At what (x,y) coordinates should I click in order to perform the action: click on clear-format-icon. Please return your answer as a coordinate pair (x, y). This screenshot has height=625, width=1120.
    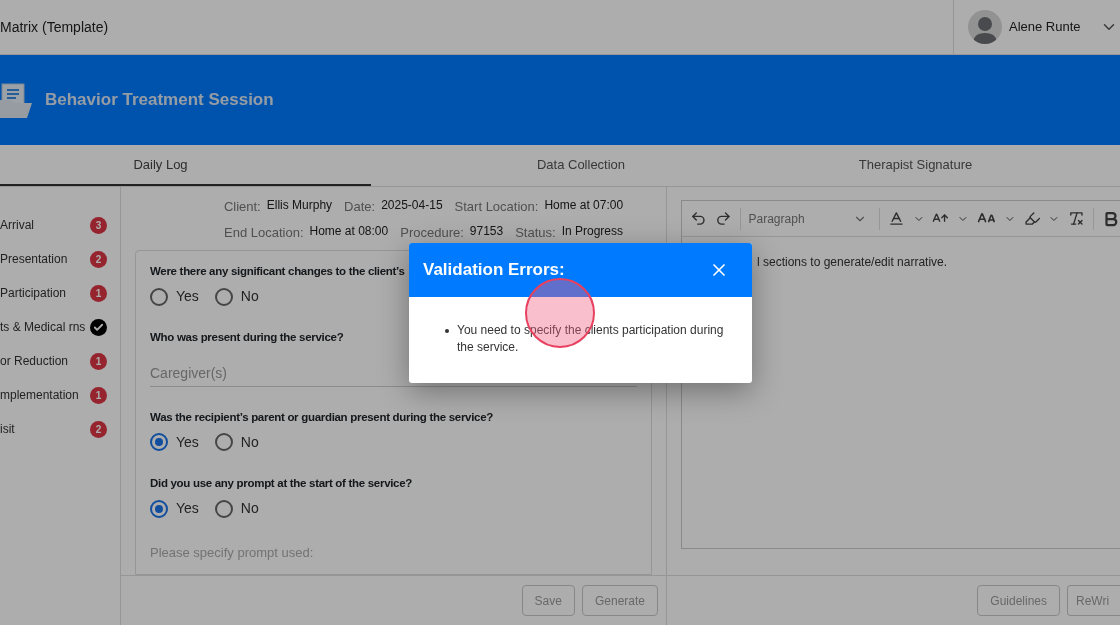
    Looking at the image, I should click on (1076, 218).